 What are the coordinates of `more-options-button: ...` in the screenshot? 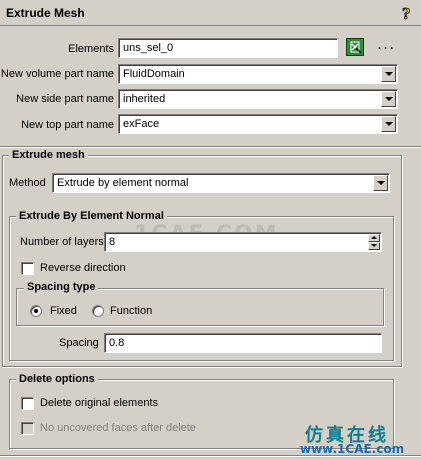 It's located at (387, 46).